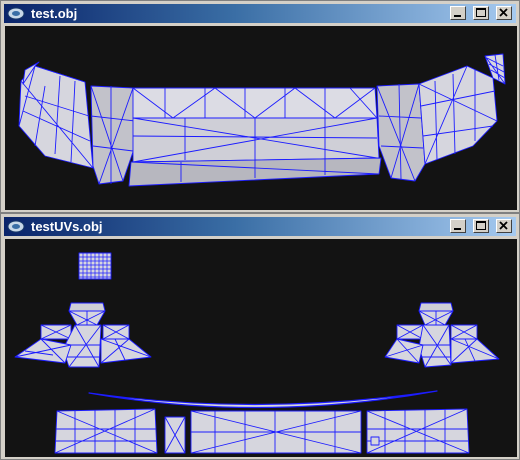  Describe the element at coordinates (54, 13) in the screenshot. I see `window-title: test.obj` at that location.